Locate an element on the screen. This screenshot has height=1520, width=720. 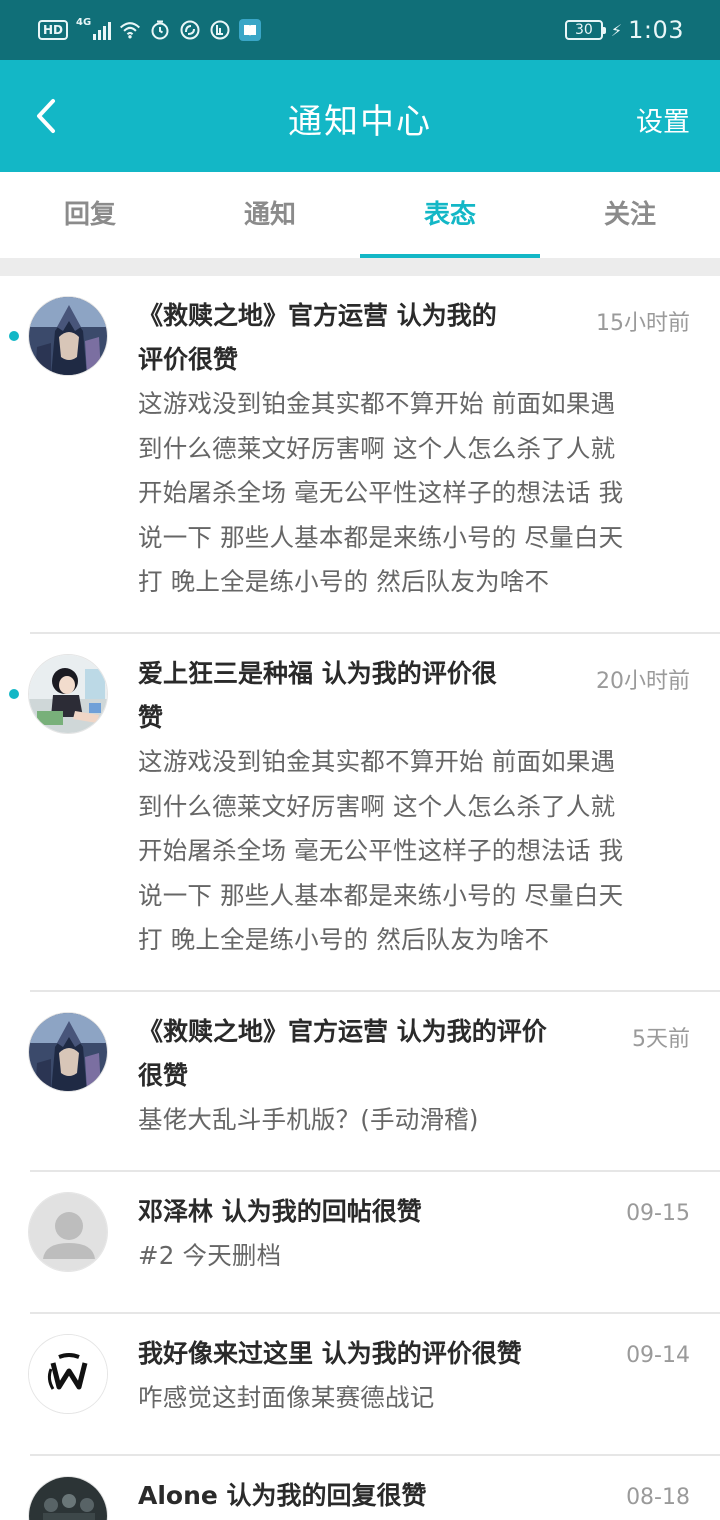
tab-notice: 通知 is located at coordinates (270, 215).